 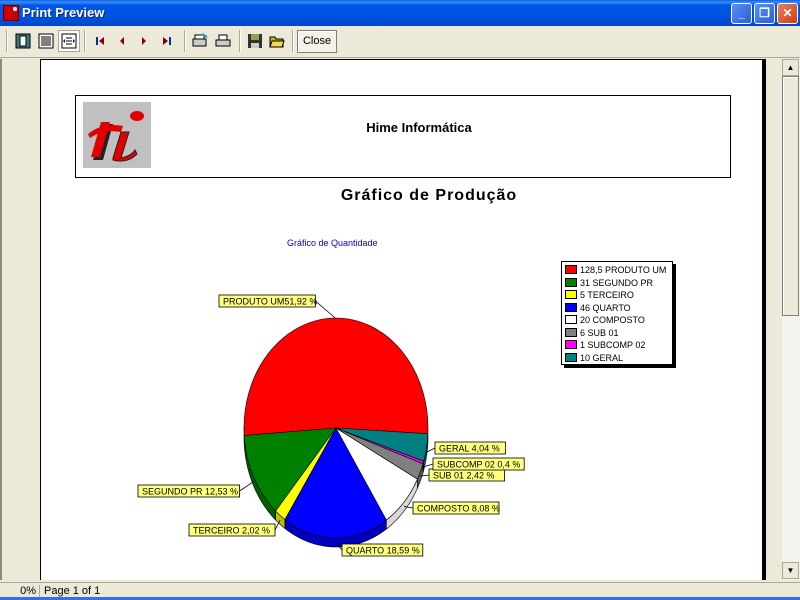 I want to click on prior-page-button, so click(x=122, y=41).